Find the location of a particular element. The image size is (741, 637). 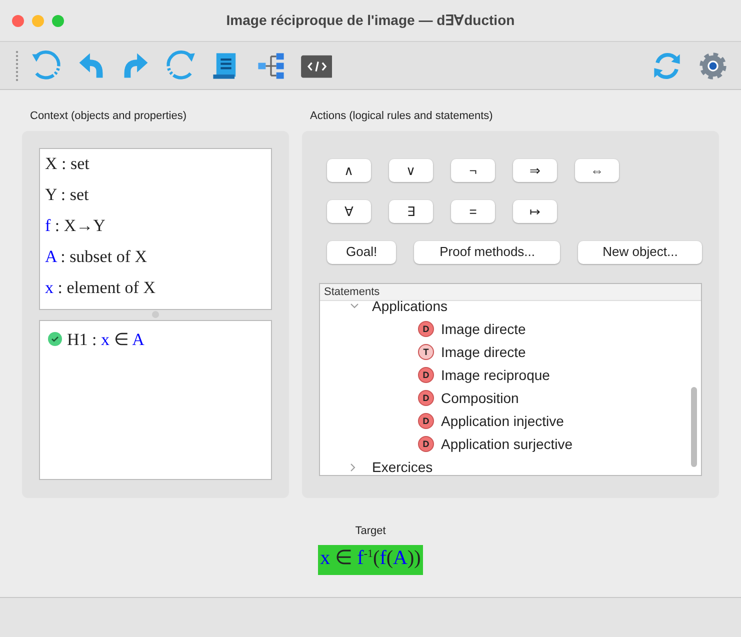

object-item: f : X→Y is located at coordinates (158, 230).